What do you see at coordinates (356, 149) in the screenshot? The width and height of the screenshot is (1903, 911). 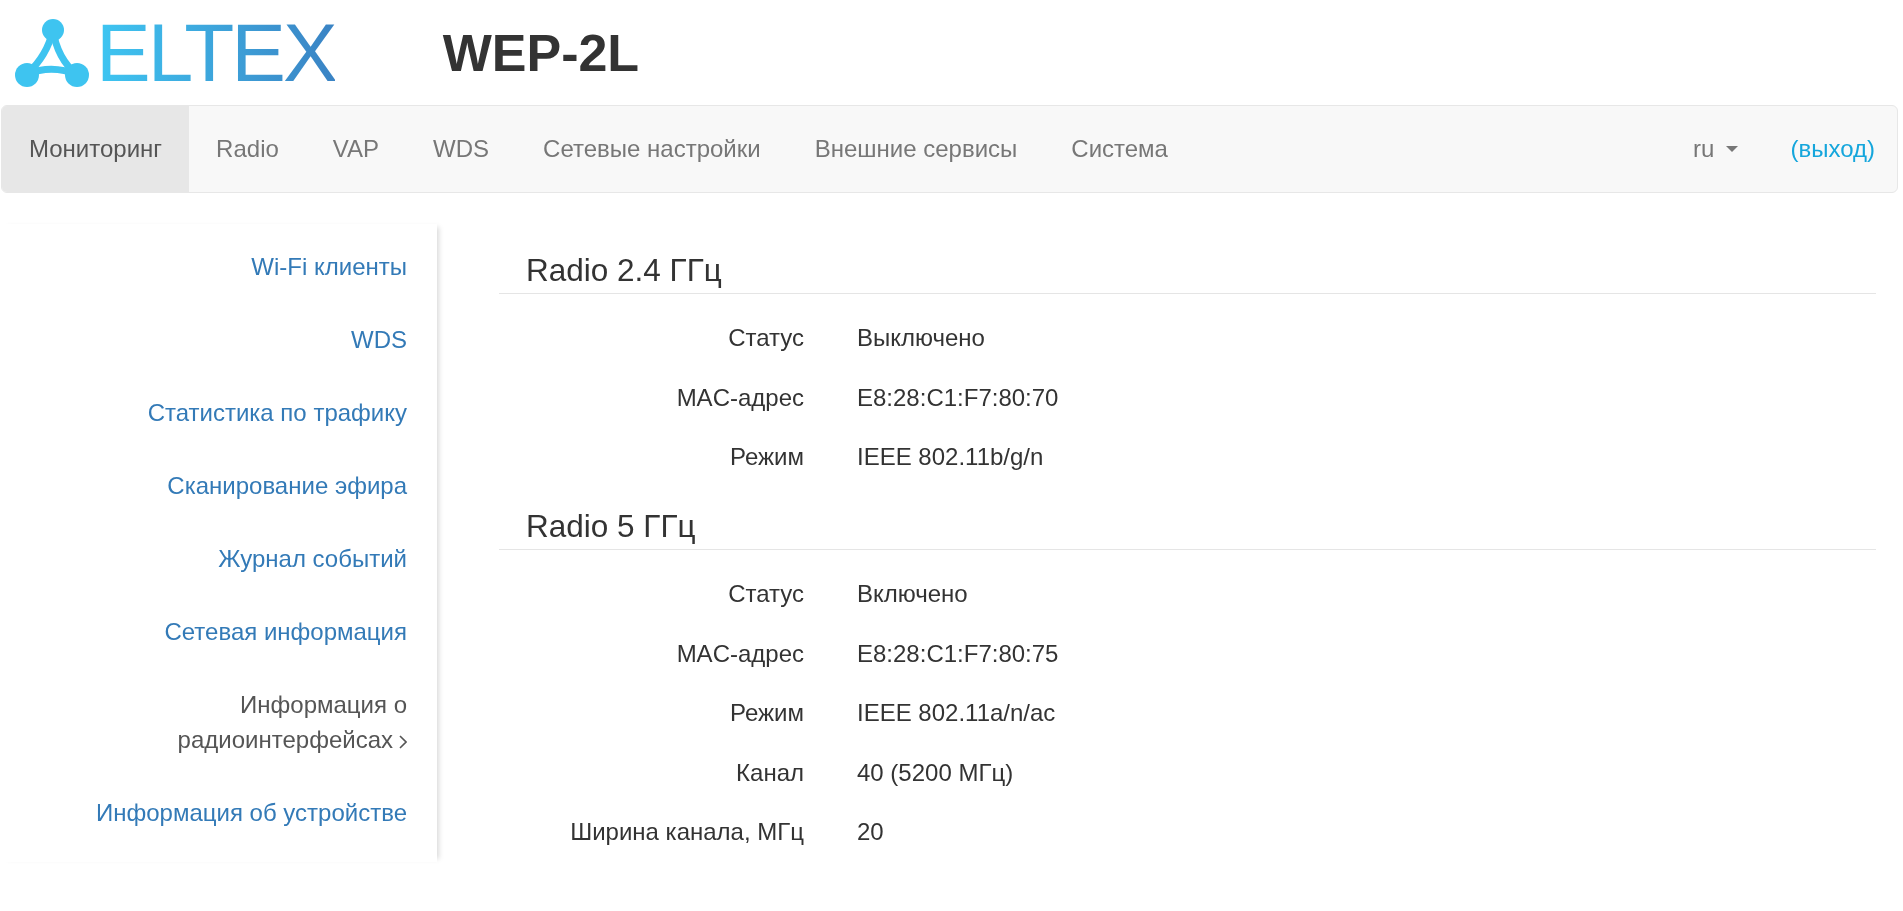 I see `nav-tab: VAP` at bounding box center [356, 149].